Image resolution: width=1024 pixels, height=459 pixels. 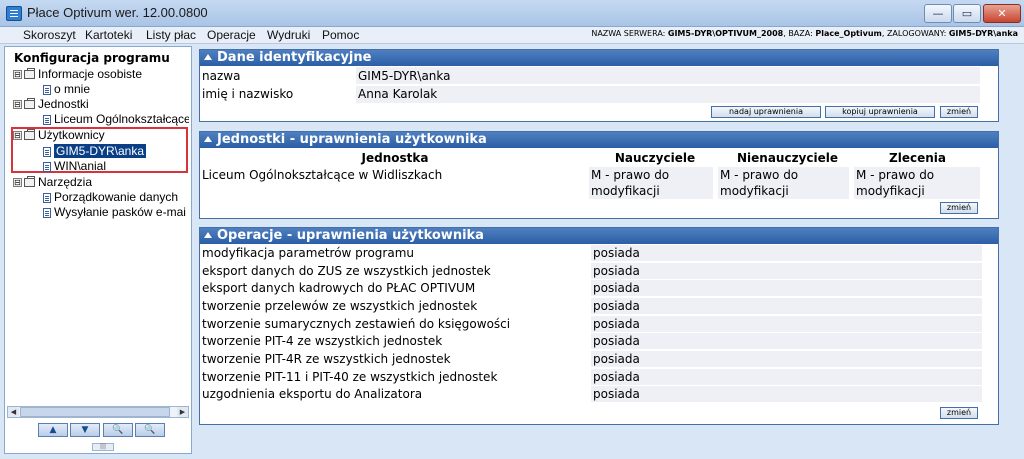 I want to click on tree-item-user-anka: GIM5-DYR\anka, so click(x=95, y=151).